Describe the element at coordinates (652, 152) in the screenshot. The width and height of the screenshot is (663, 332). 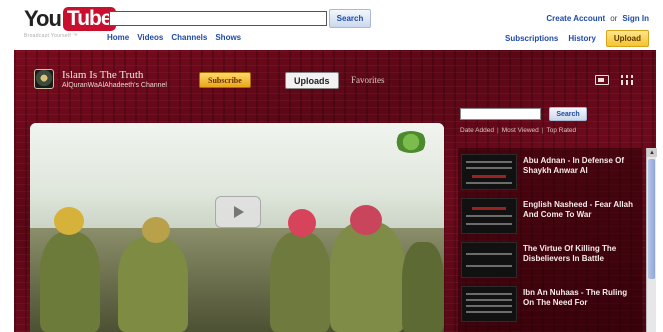
I see `scroll-up-icon: ▲` at that location.